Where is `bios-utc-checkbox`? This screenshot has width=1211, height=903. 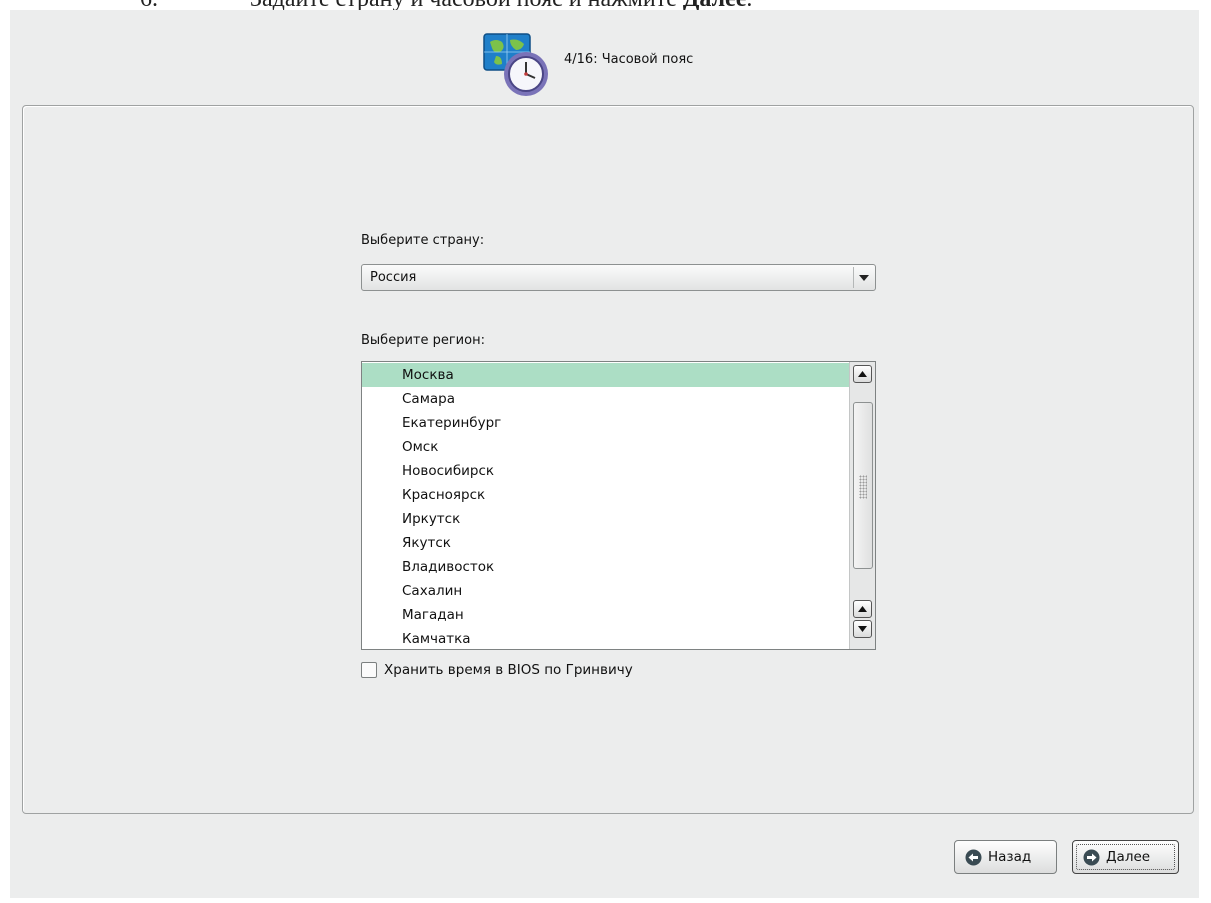 bios-utc-checkbox is located at coordinates (369, 670).